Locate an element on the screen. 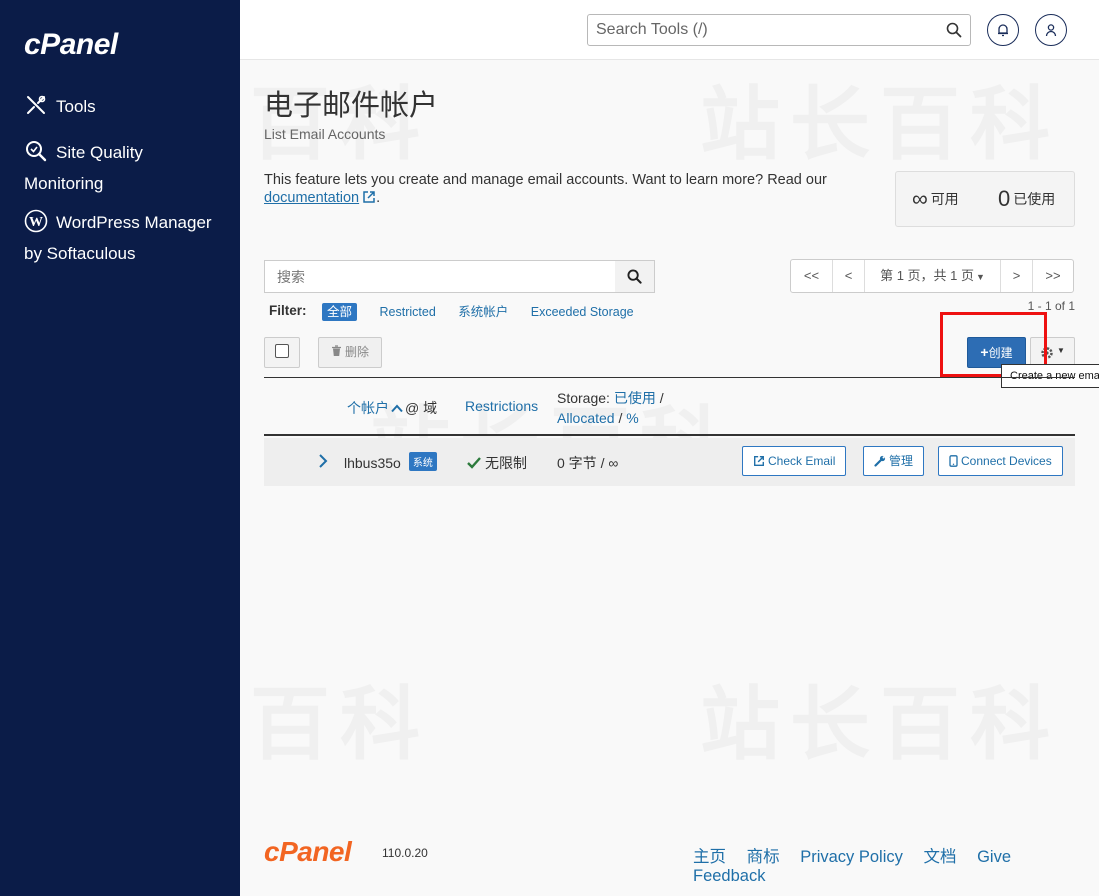 Image resolution: width=1099 pixels, height=896 pixels. intro-end: . is located at coordinates (378, 198).